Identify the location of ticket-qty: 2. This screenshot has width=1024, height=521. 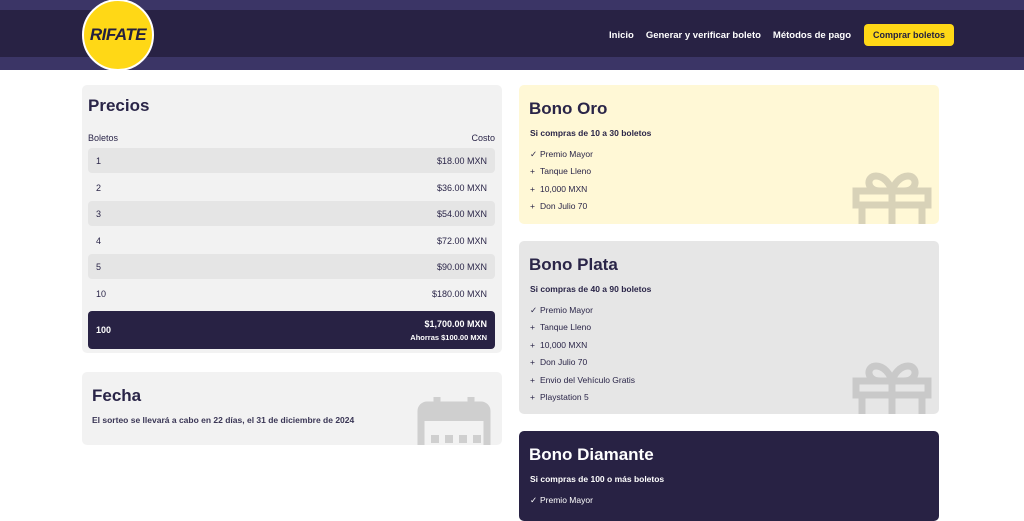
(99, 188).